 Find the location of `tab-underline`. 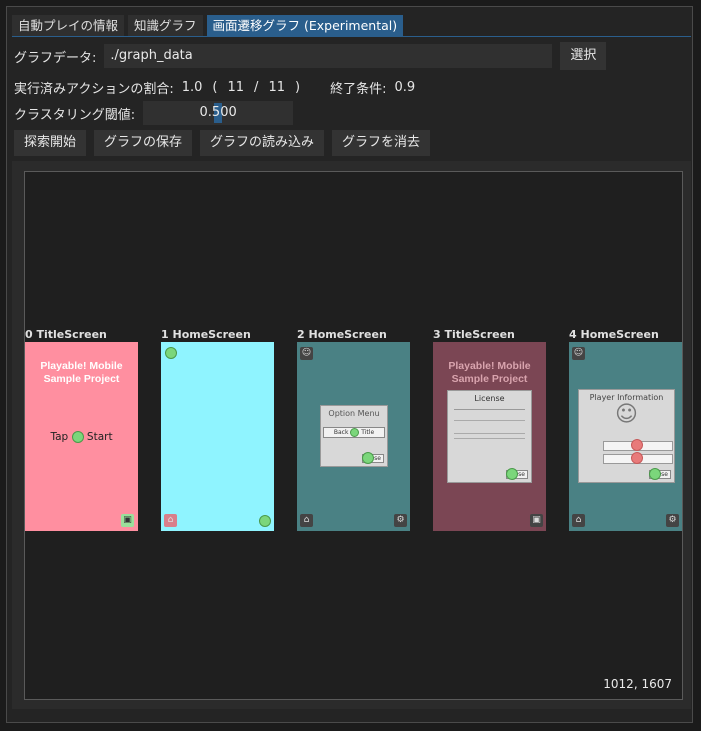

tab-underline is located at coordinates (351, 36).